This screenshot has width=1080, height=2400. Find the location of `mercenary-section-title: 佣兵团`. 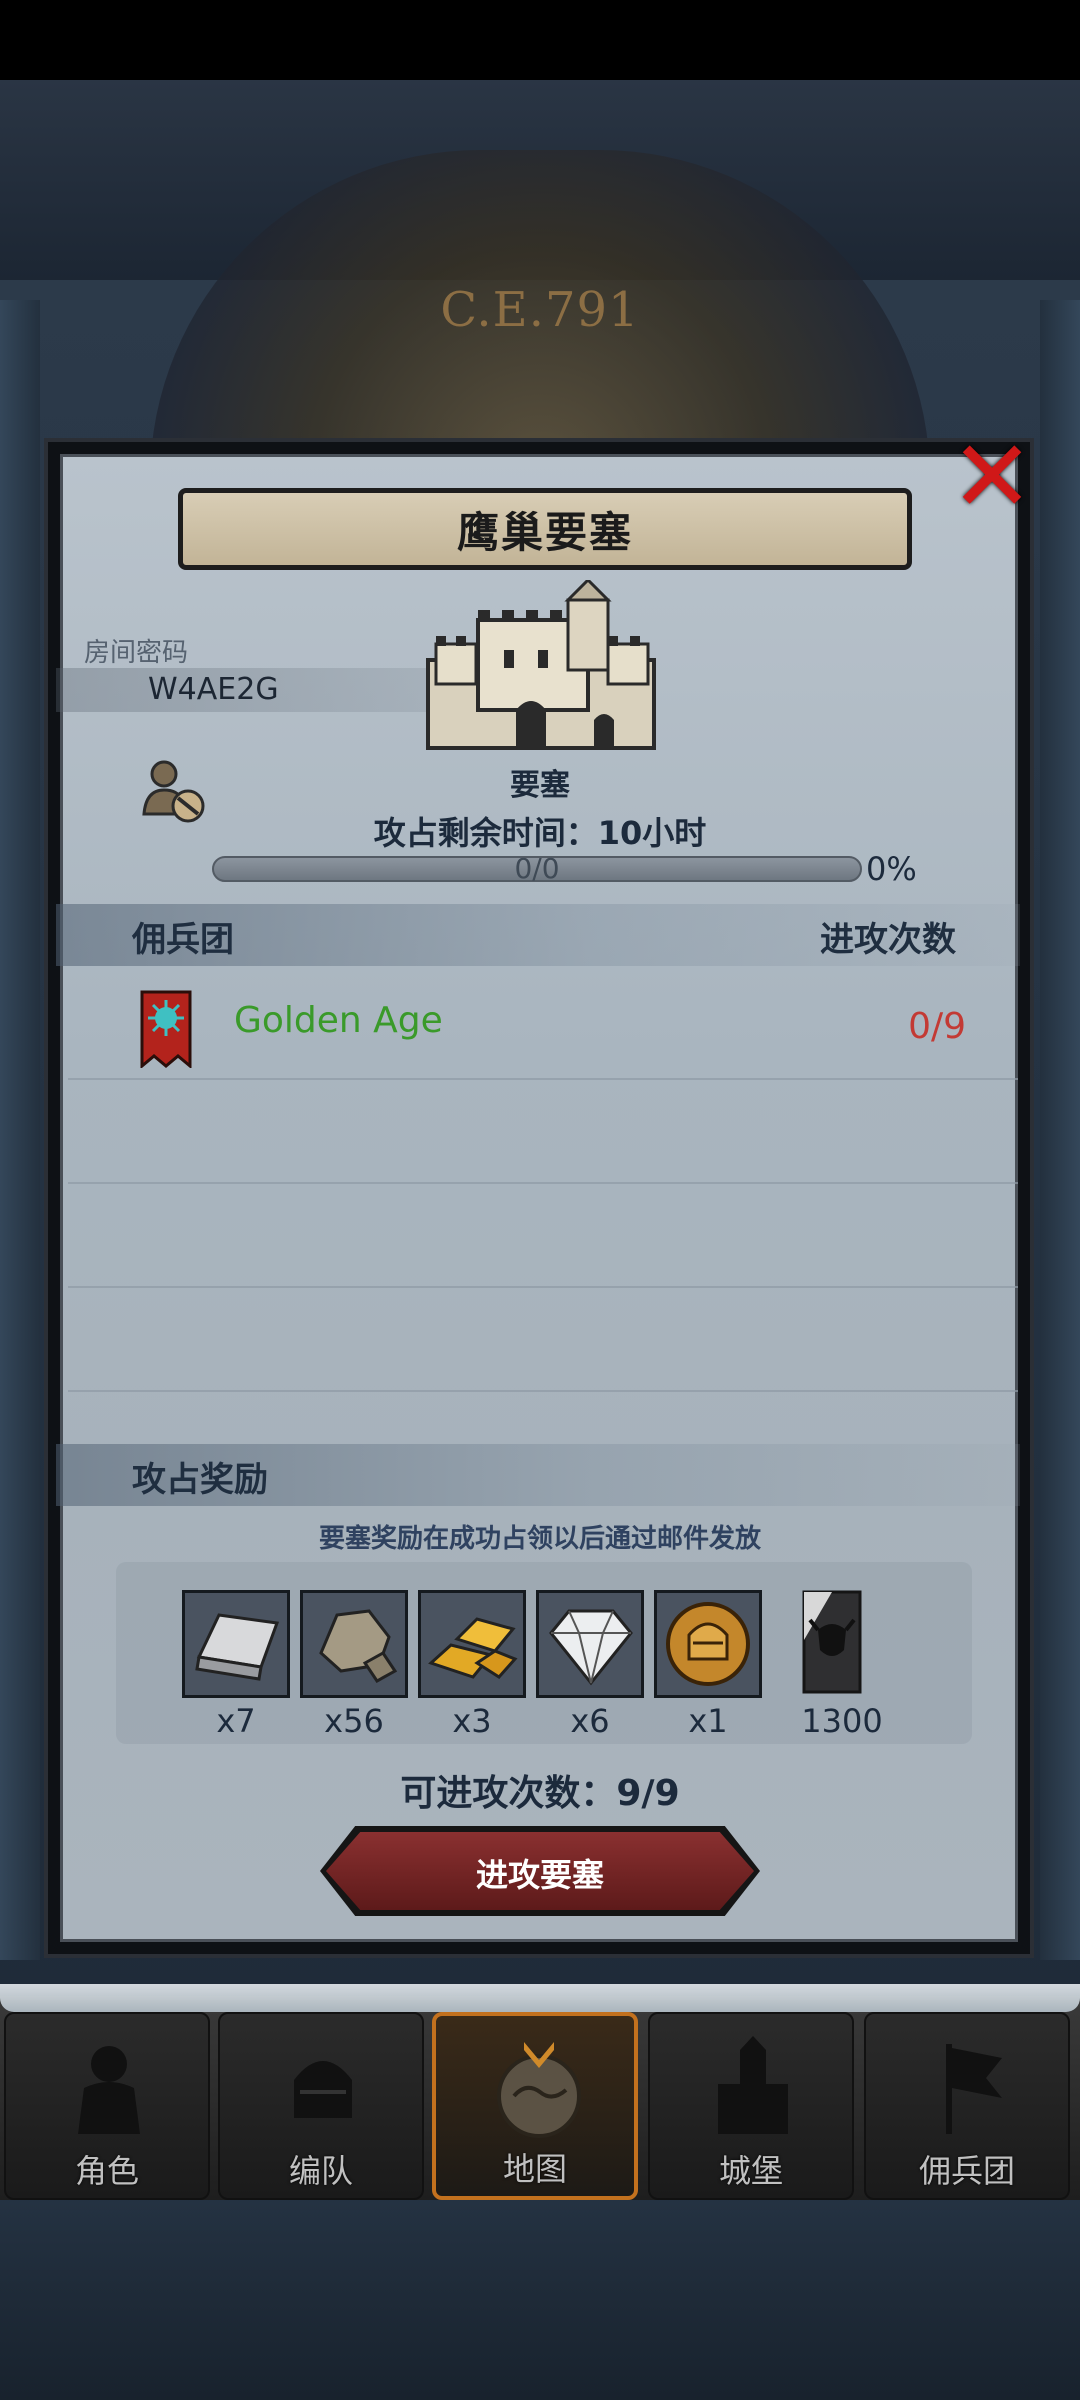

mercenary-section-title: 佣兵团 is located at coordinates (183, 940).